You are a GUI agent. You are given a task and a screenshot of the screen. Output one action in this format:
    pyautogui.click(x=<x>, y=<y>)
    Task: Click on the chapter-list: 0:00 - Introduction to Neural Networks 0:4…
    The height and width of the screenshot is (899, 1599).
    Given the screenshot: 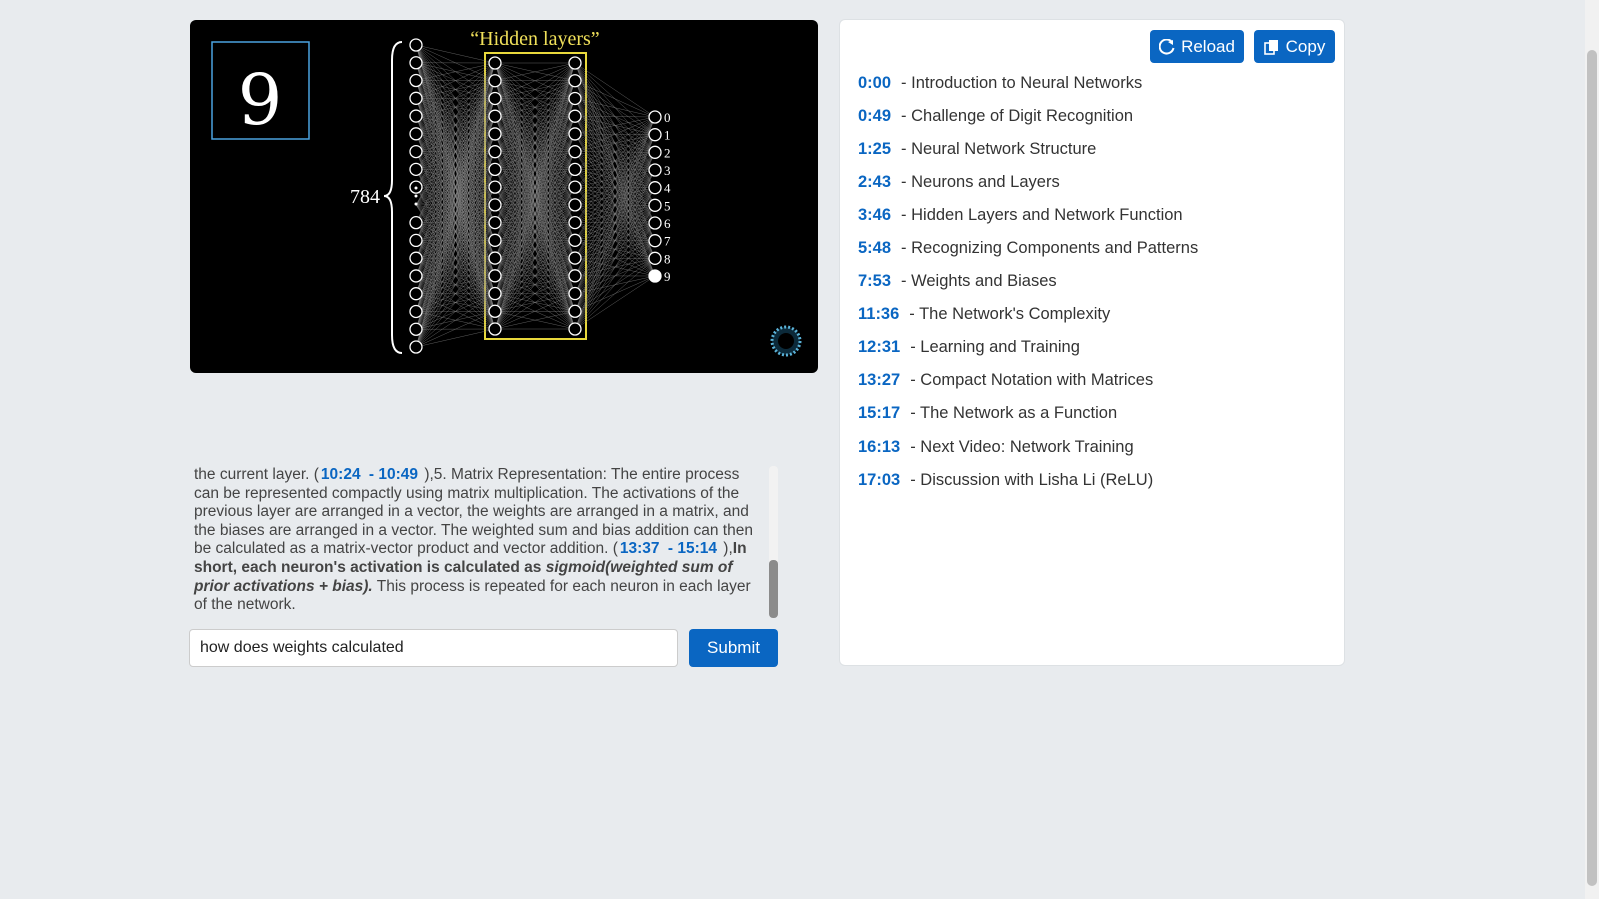 What is the action you would take?
    pyautogui.click(x=1028, y=289)
    